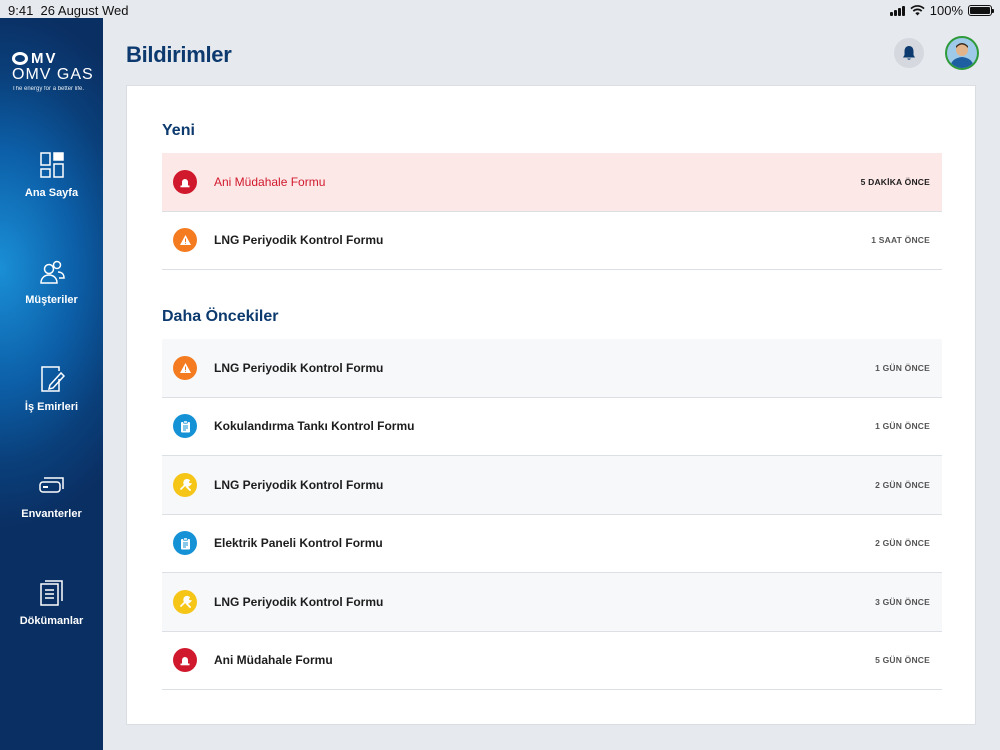 The width and height of the screenshot is (1000, 750). What do you see at coordinates (500, 10) in the screenshot?
I see `status-bar: 9:41 26 August Wed 100%` at bounding box center [500, 10].